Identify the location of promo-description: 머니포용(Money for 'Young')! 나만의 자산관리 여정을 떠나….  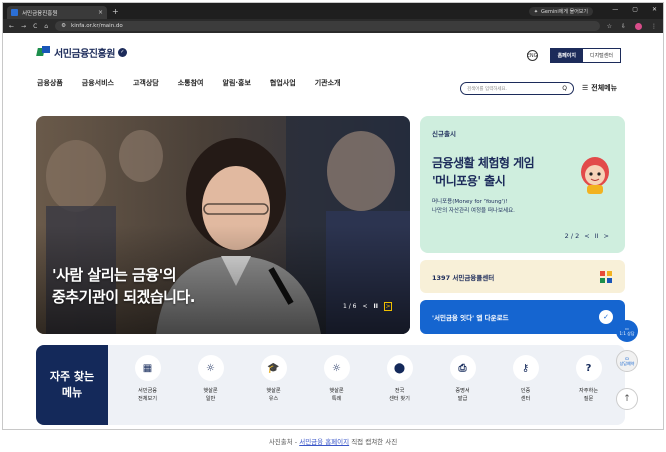
(473, 207).